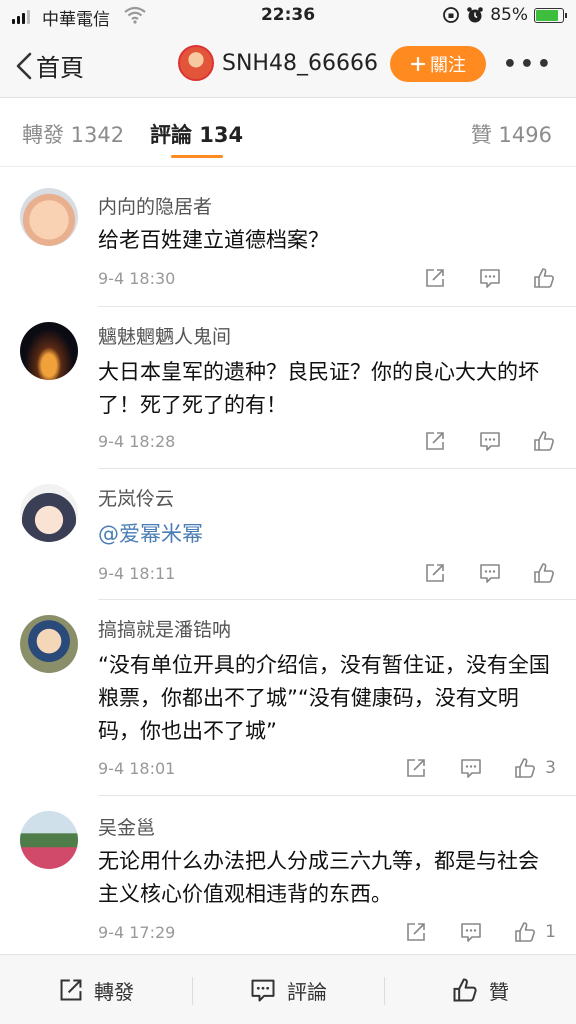 This screenshot has width=576, height=1024. Describe the element at coordinates (480, 989) in the screenshot. I see `like-bottom-button: 贊` at that location.